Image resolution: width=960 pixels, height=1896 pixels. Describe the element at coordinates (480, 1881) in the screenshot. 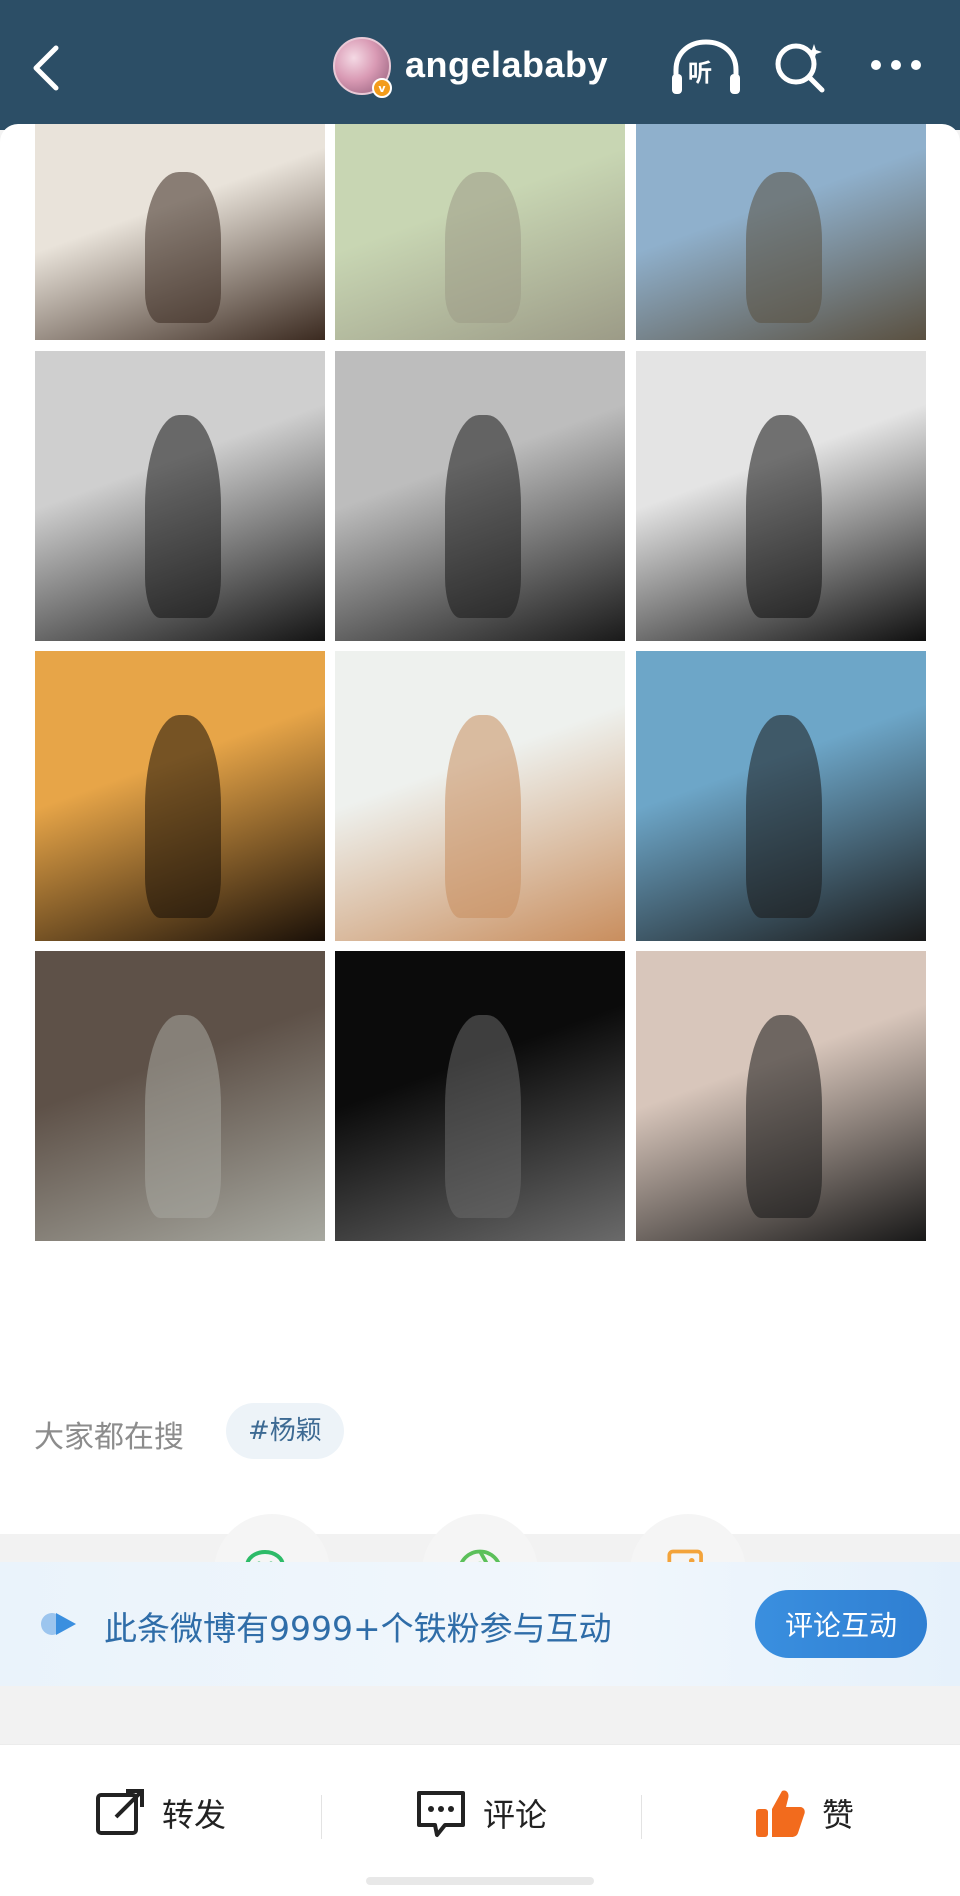

I see `home-indicator` at that location.